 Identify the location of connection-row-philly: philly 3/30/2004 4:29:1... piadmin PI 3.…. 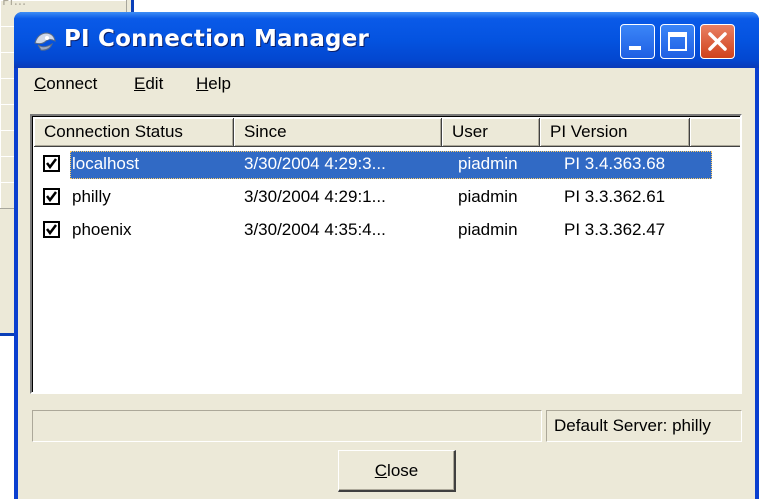
(374, 198).